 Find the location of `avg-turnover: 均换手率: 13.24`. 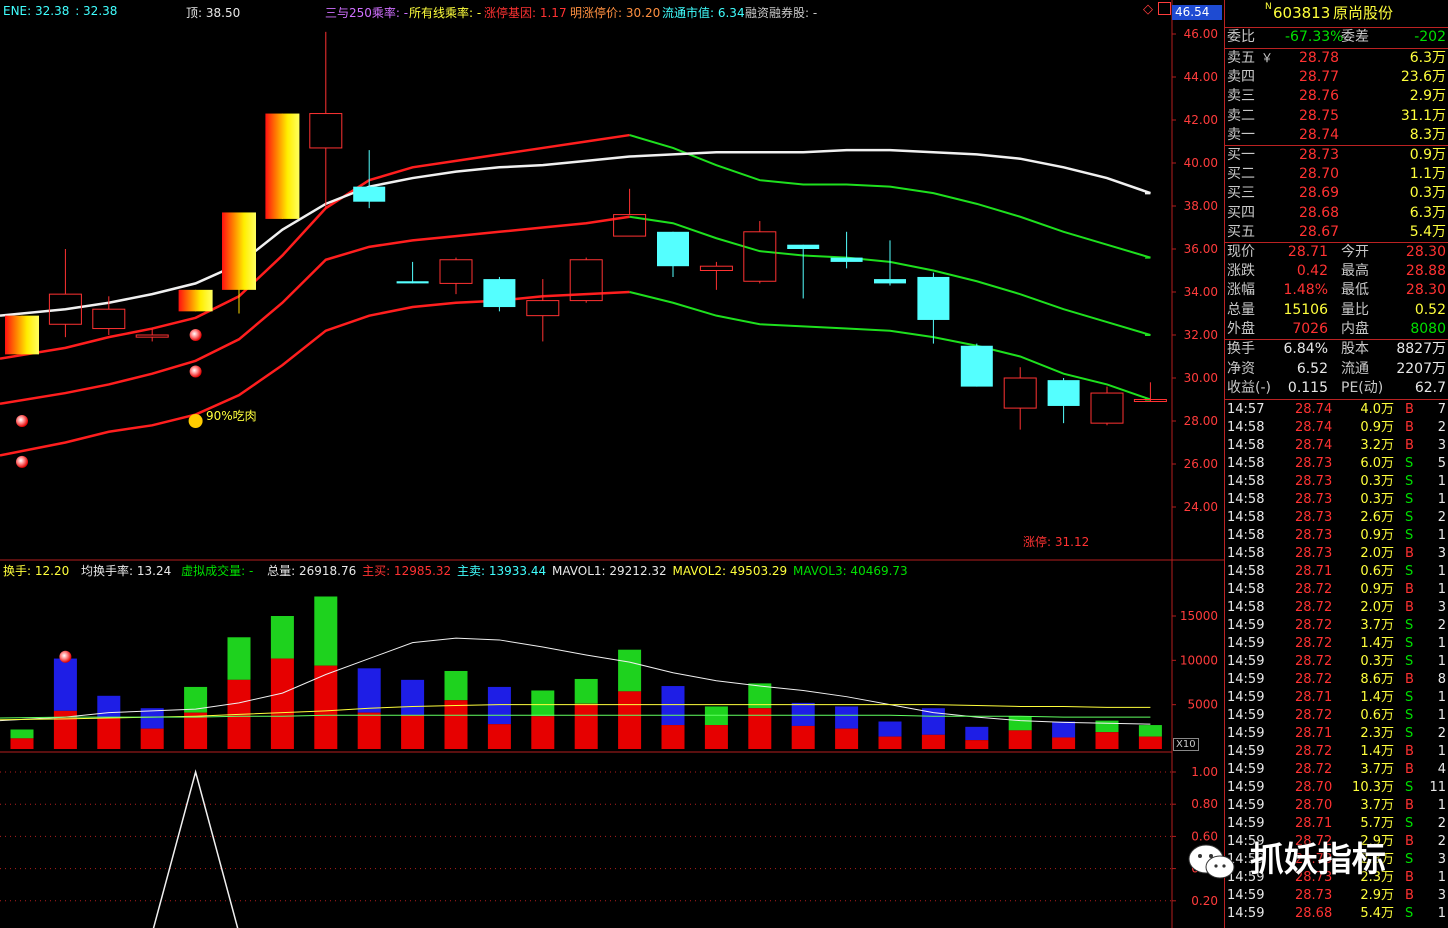

avg-turnover: 均换手率: 13.24 is located at coordinates (126, 571).